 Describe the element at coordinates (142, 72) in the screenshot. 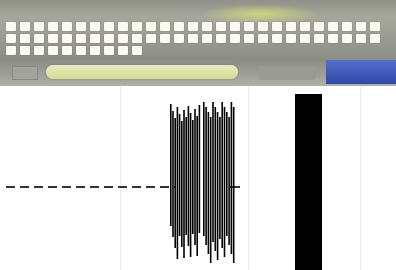

I see `tab-highlighted` at that location.